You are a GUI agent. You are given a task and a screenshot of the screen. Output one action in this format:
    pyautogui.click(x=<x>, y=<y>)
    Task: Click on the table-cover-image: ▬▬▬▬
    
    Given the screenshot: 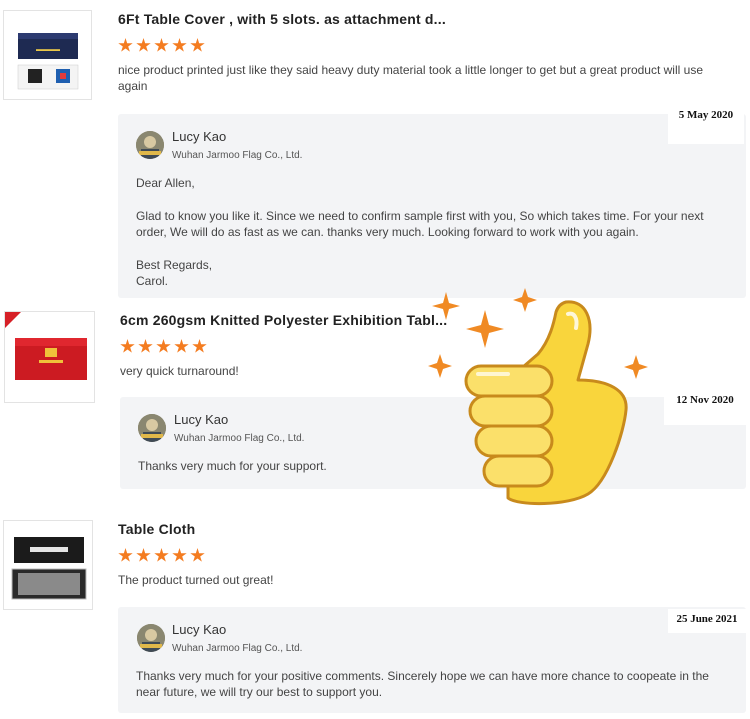 What is the action you would take?
    pyautogui.click(x=48, y=61)
    